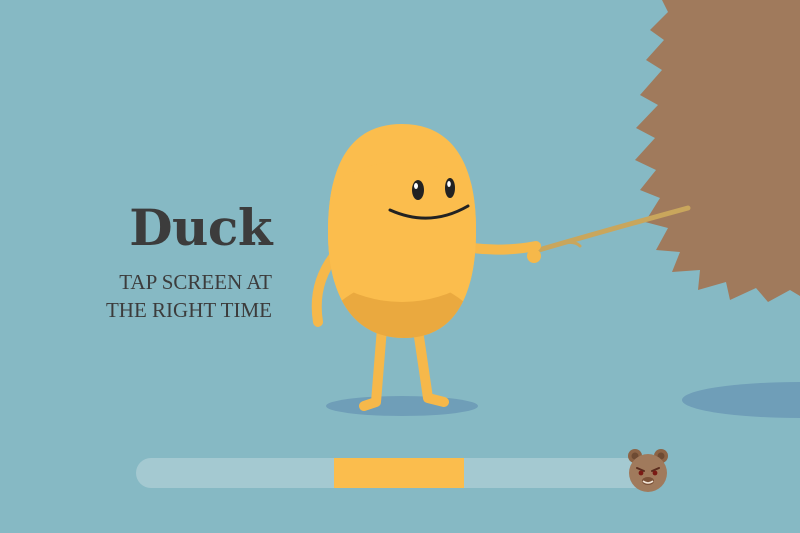 The height and width of the screenshot is (533, 800). I want to click on bean-right-eye, so click(450, 188).